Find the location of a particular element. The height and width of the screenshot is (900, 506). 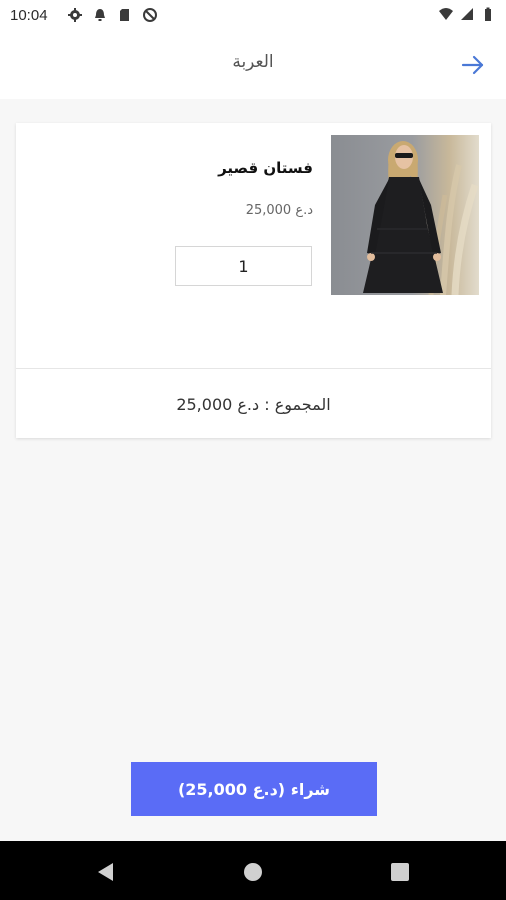

app-bar: العربة is located at coordinates (253, 65).